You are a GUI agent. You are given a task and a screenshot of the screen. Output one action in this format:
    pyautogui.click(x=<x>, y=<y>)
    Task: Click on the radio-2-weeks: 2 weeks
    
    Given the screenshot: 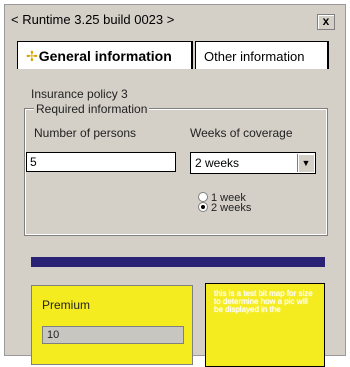 What is the action you would take?
    pyautogui.click(x=225, y=208)
    